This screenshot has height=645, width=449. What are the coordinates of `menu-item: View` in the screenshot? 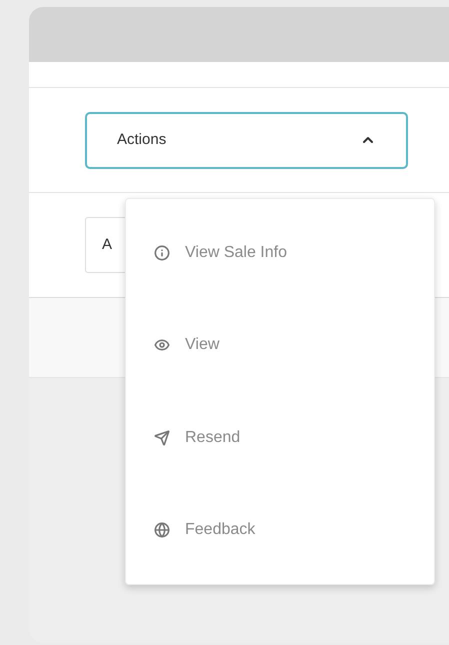 It's located at (280, 345).